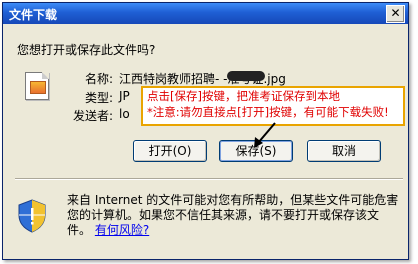 The image size is (418, 264). I want to click on security-shield-icon, so click(32, 216).